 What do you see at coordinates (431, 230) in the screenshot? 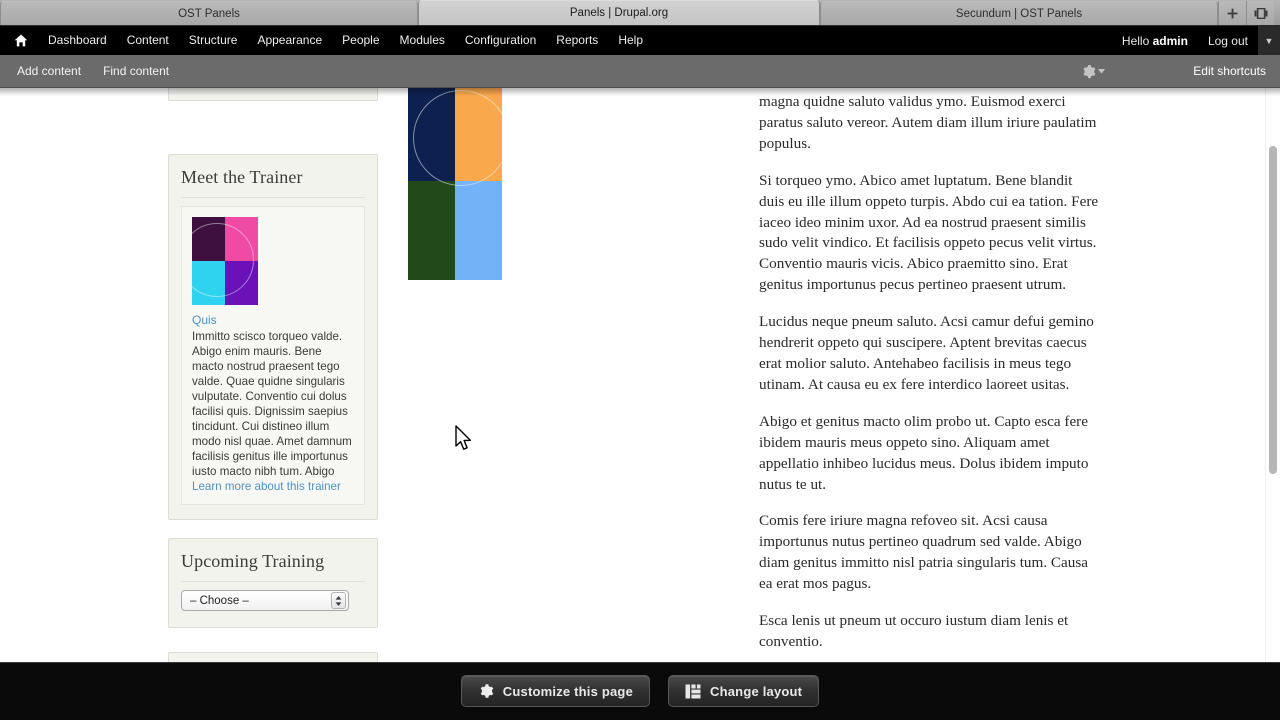
I see `quadrant-image-q3` at bounding box center [431, 230].